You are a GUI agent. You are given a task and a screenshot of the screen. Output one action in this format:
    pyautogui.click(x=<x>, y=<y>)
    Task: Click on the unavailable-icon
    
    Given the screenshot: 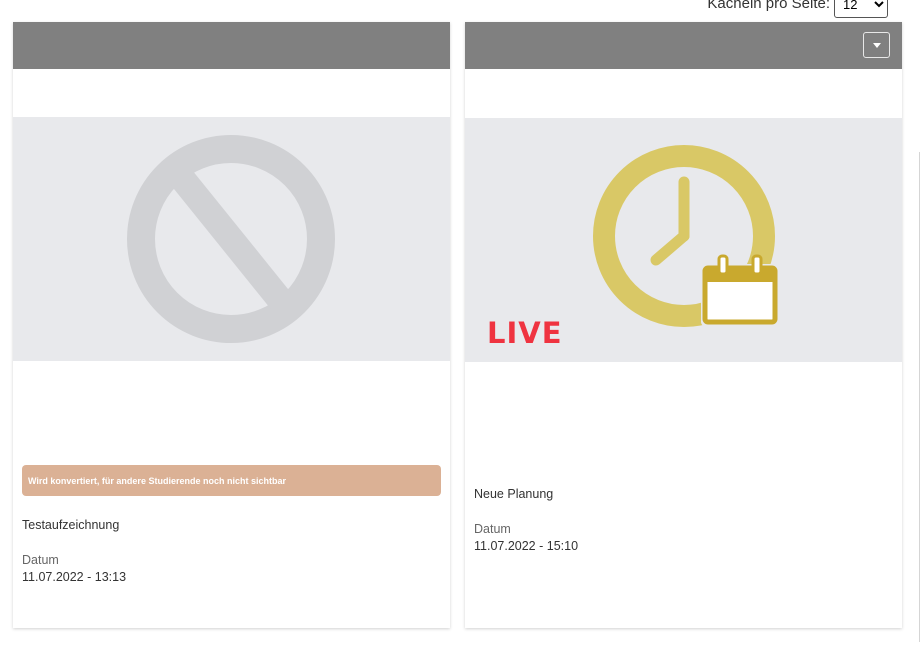 What is the action you would take?
    pyautogui.click(x=231, y=239)
    